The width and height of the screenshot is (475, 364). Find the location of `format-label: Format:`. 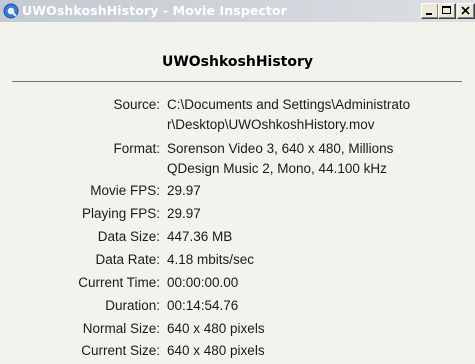

format-label: Format: is located at coordinates (136, 148).